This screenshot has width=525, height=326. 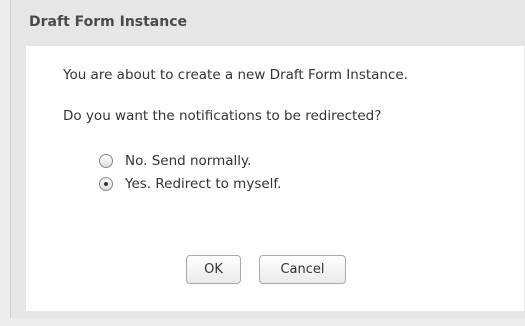 I want to click on option-redirect-to-myself: Yes. Redirect to myself., so click(x=190, y=184).